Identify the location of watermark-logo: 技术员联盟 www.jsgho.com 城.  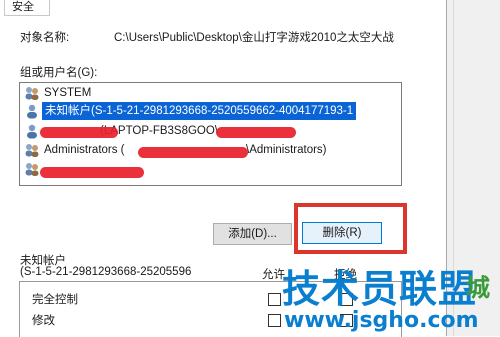
(391, 297).